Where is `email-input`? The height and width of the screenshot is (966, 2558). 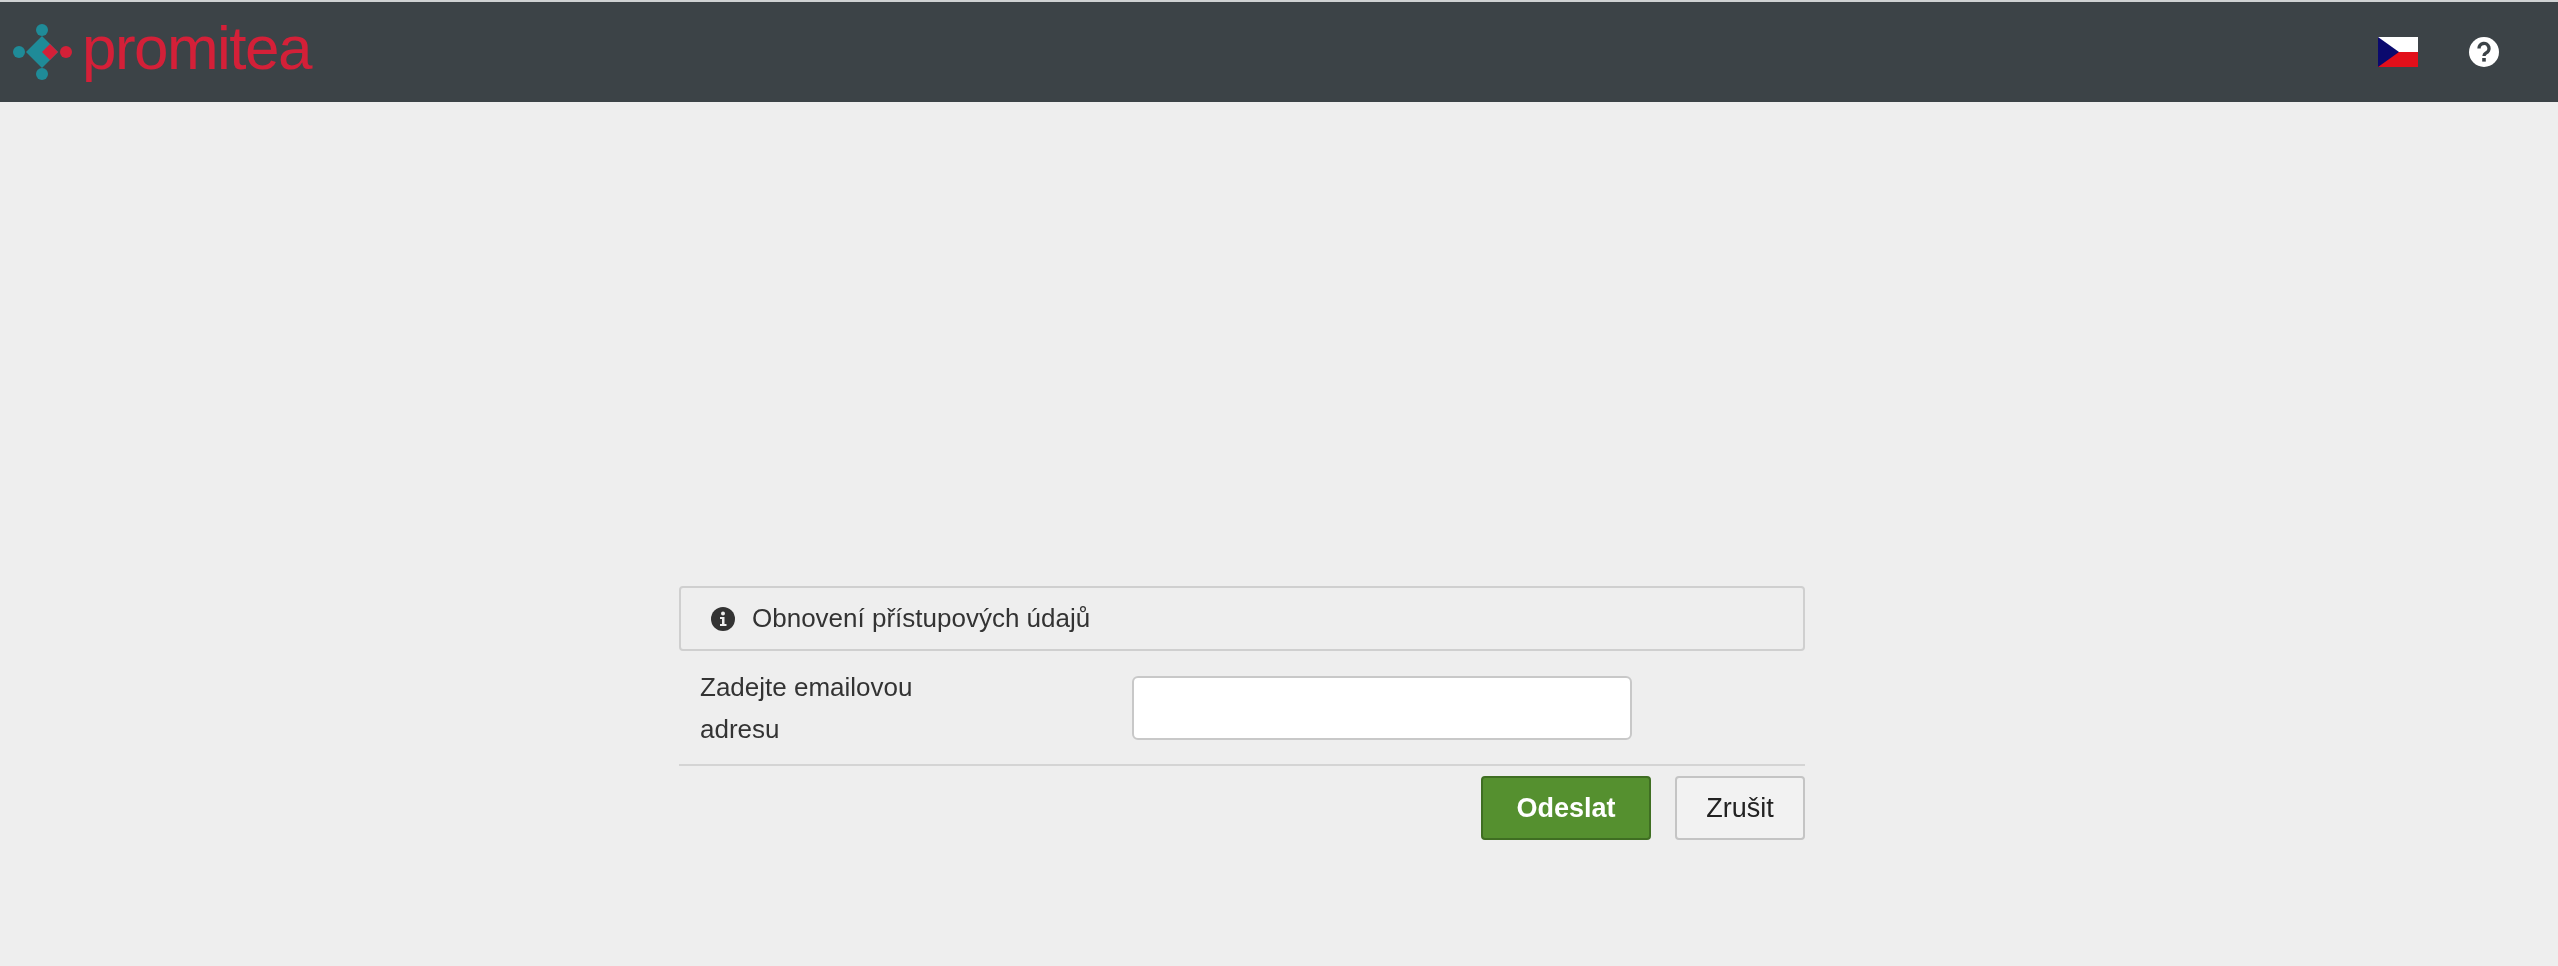 email-input is located at coordinates (1382, 707).